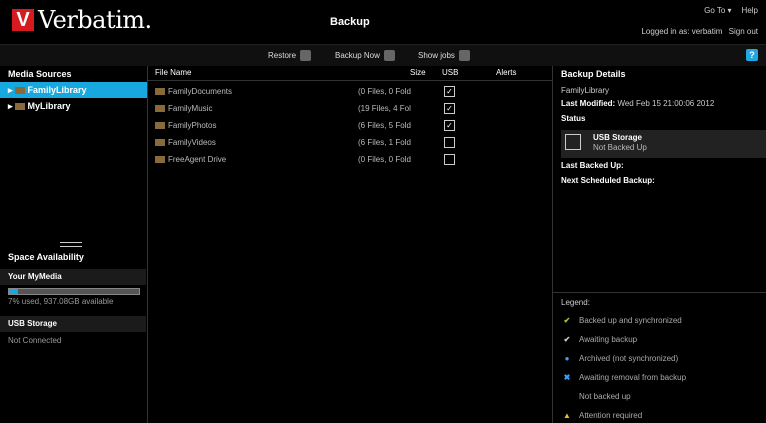  I want to click on status-label: Status, so click(573, 118).